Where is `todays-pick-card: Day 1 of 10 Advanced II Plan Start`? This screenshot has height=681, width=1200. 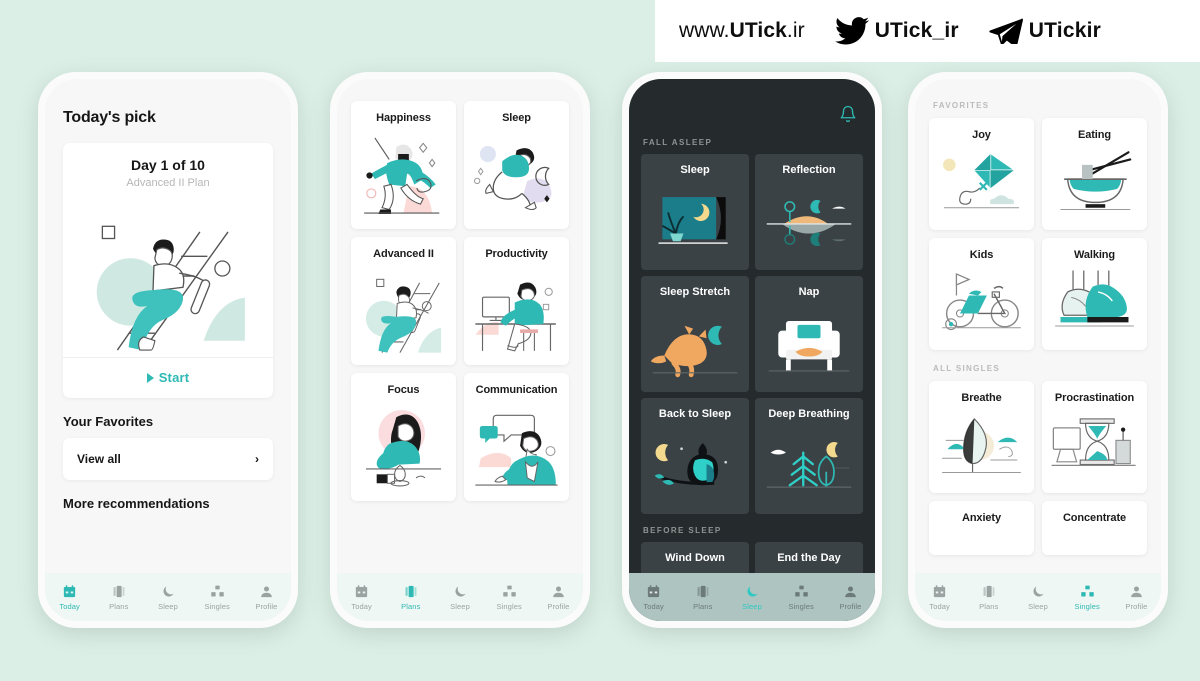 todays-pick-card: Day 1 of 10 Advanced II Plan Start is located at coordinates (168, 270).